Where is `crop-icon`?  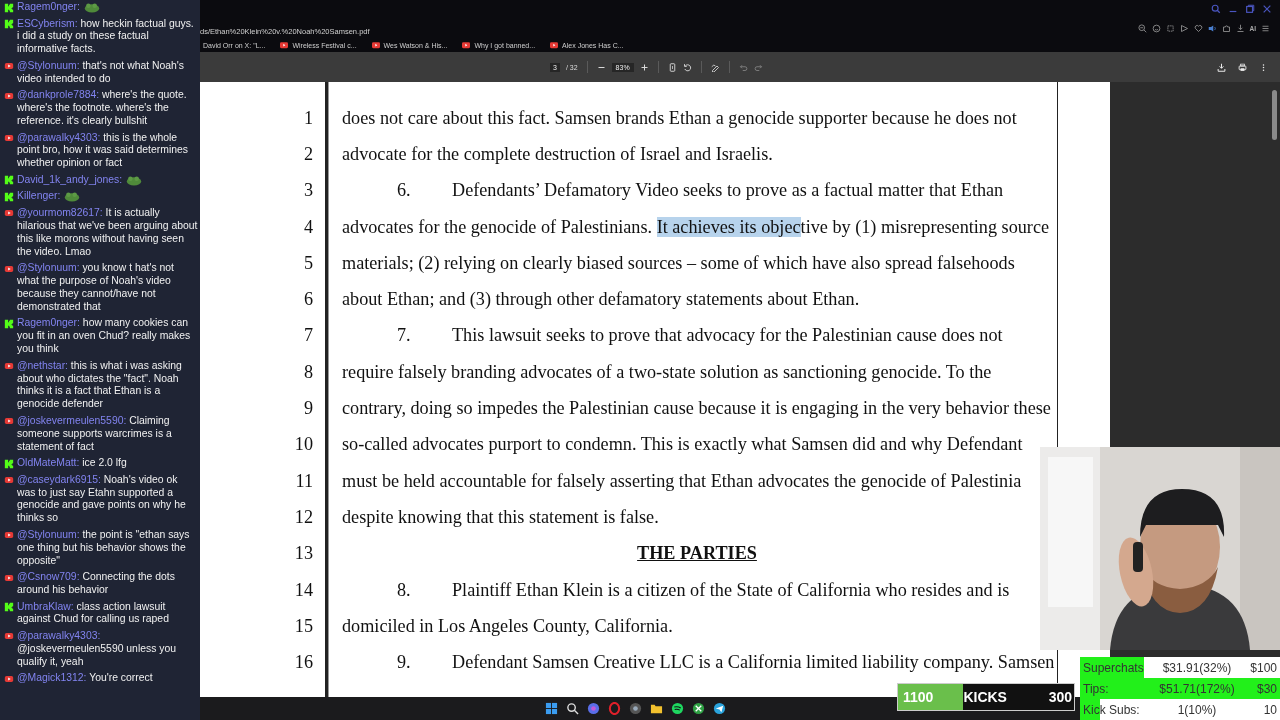 crop-icon is located at coordinates (1170, 28).